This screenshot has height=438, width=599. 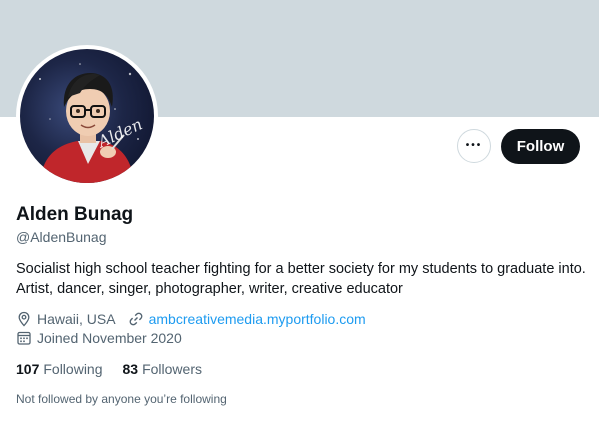 What do you see at coordinates (28, 369) in the screenshot?
I see `following-count: 107` at bounding box center [28, 369].